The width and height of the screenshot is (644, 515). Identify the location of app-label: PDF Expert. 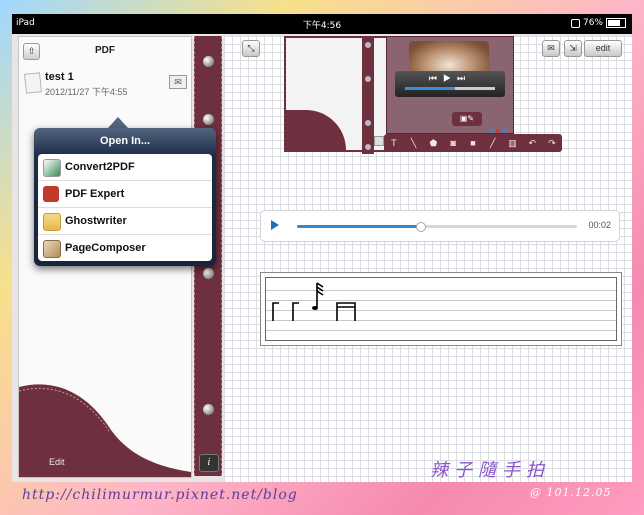
(95, 194).